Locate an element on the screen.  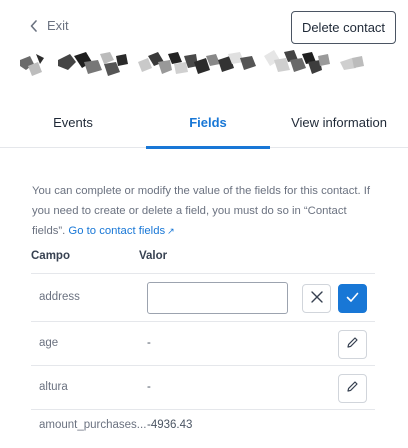
tab-events: Events is located at coordinates (73, 122).